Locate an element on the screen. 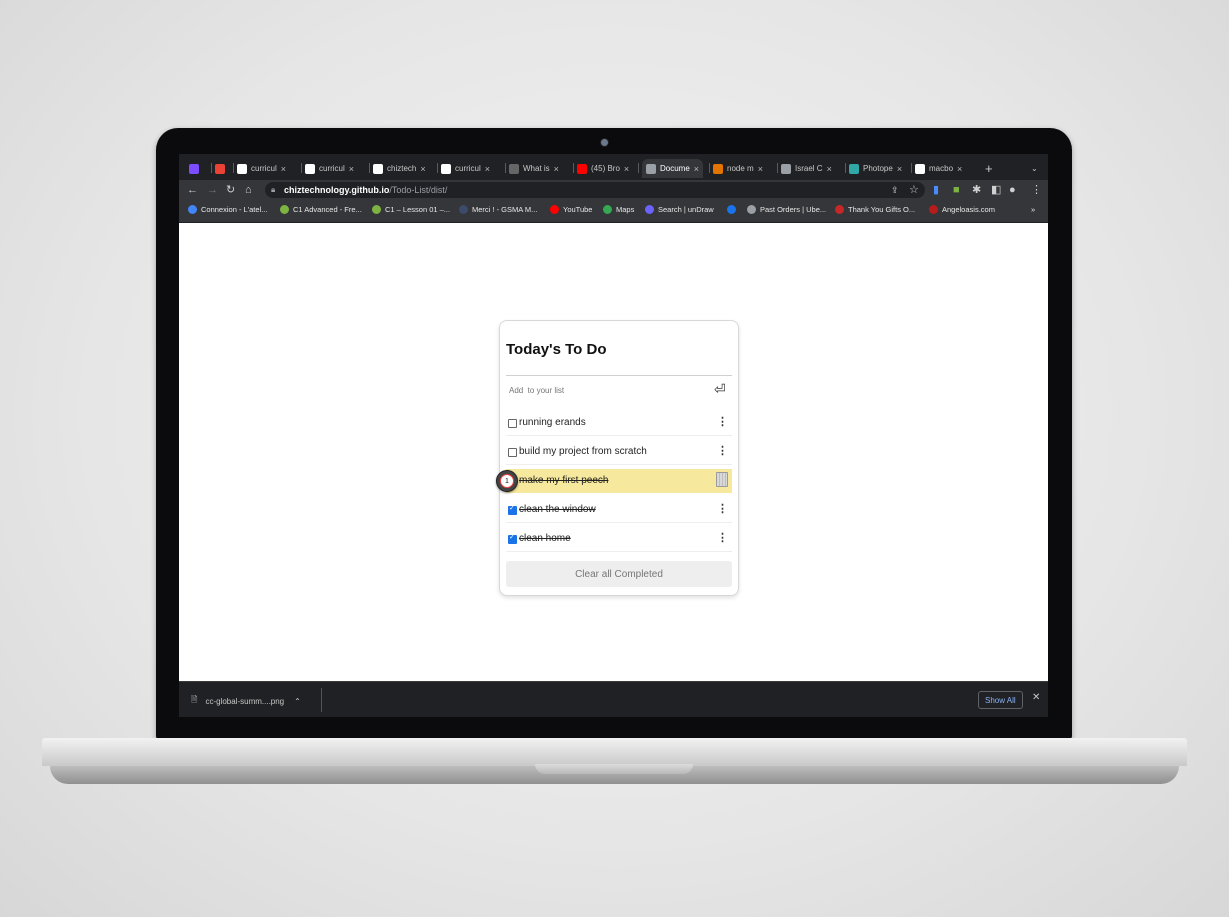 The image size is (1229, 917). tab: Israel C × is located at coordinates (806, 168).